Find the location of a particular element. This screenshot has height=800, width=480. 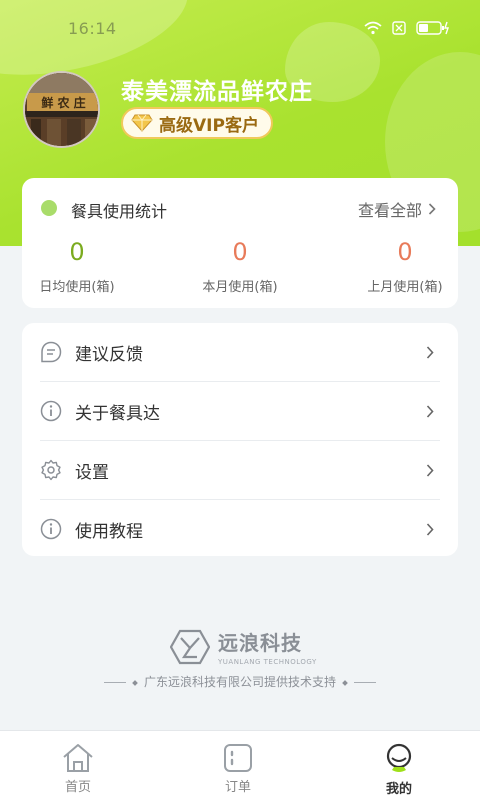

status-bar: 16:14 is located at coordinates (240, 28).